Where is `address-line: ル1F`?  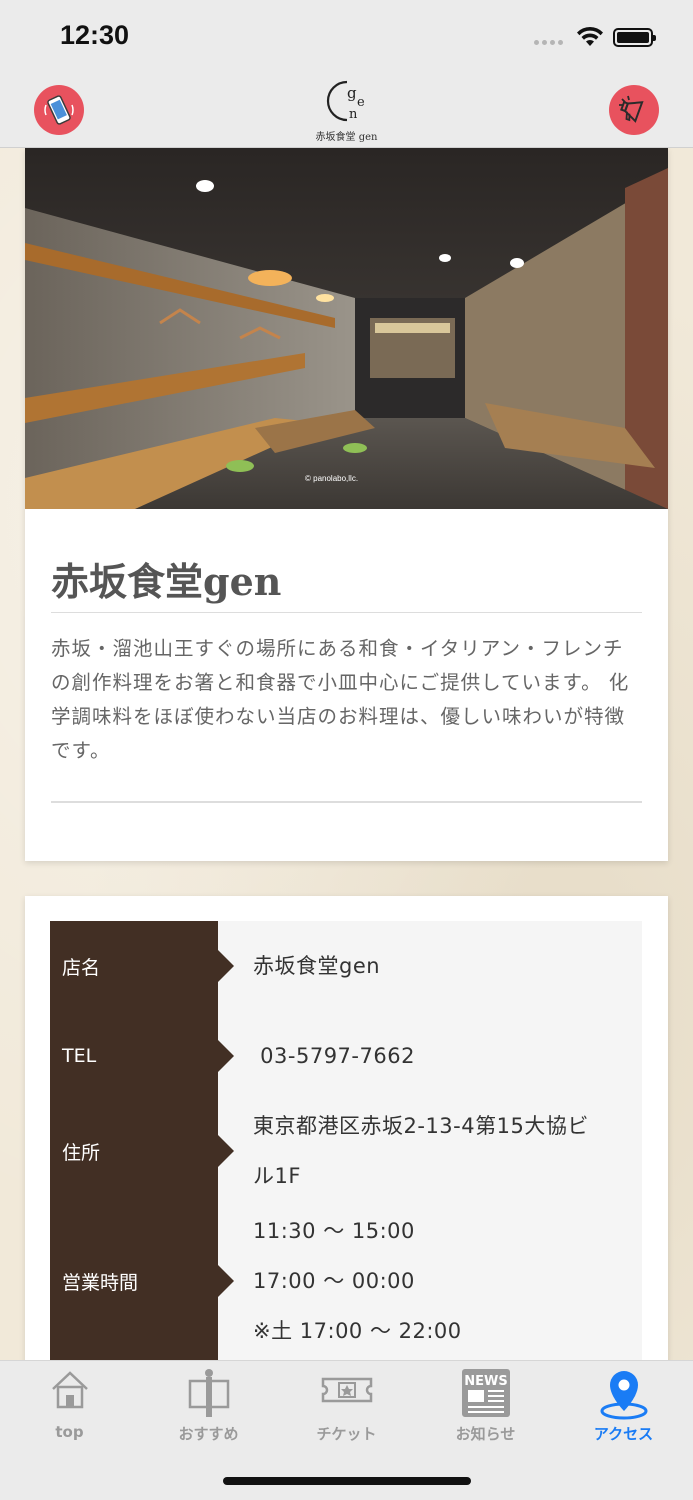 address-line: ル1F is located at coordinates (277, 1176).